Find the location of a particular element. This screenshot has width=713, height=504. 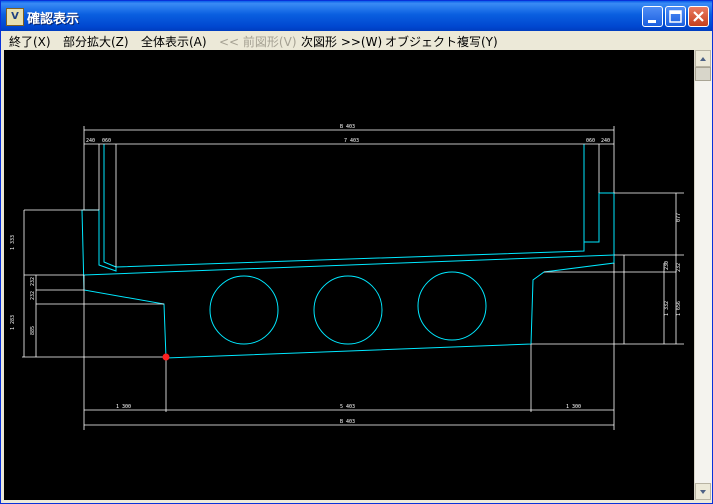

vertical-scrollbar is located at coordinates (703, 275).